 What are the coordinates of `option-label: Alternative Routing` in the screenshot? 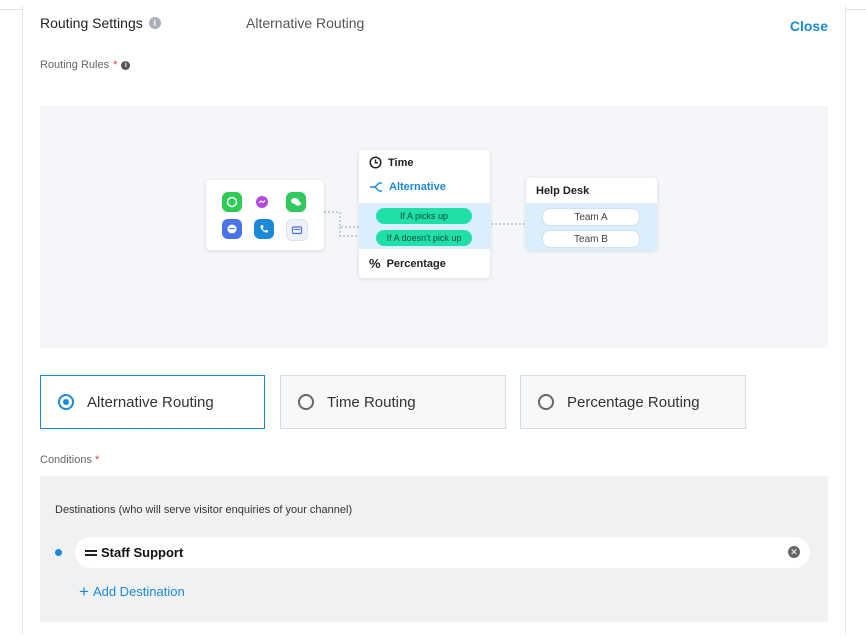 It's located at (150, 402).